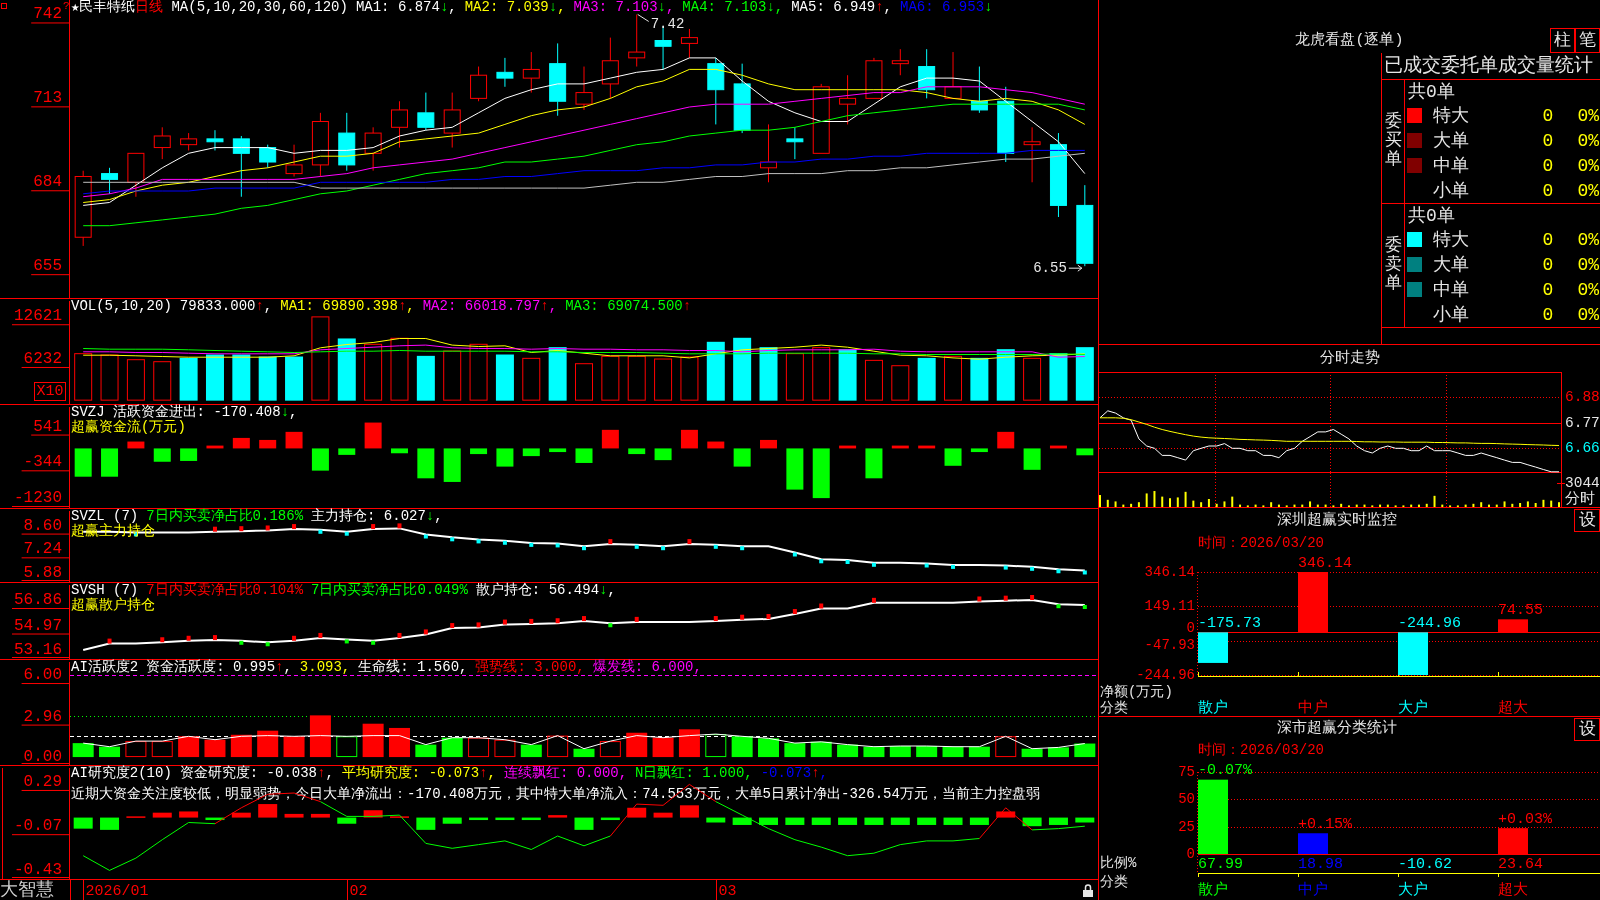 The image size is (1600, 900). I want to click on order-share: 0%, so click(1588, 190).